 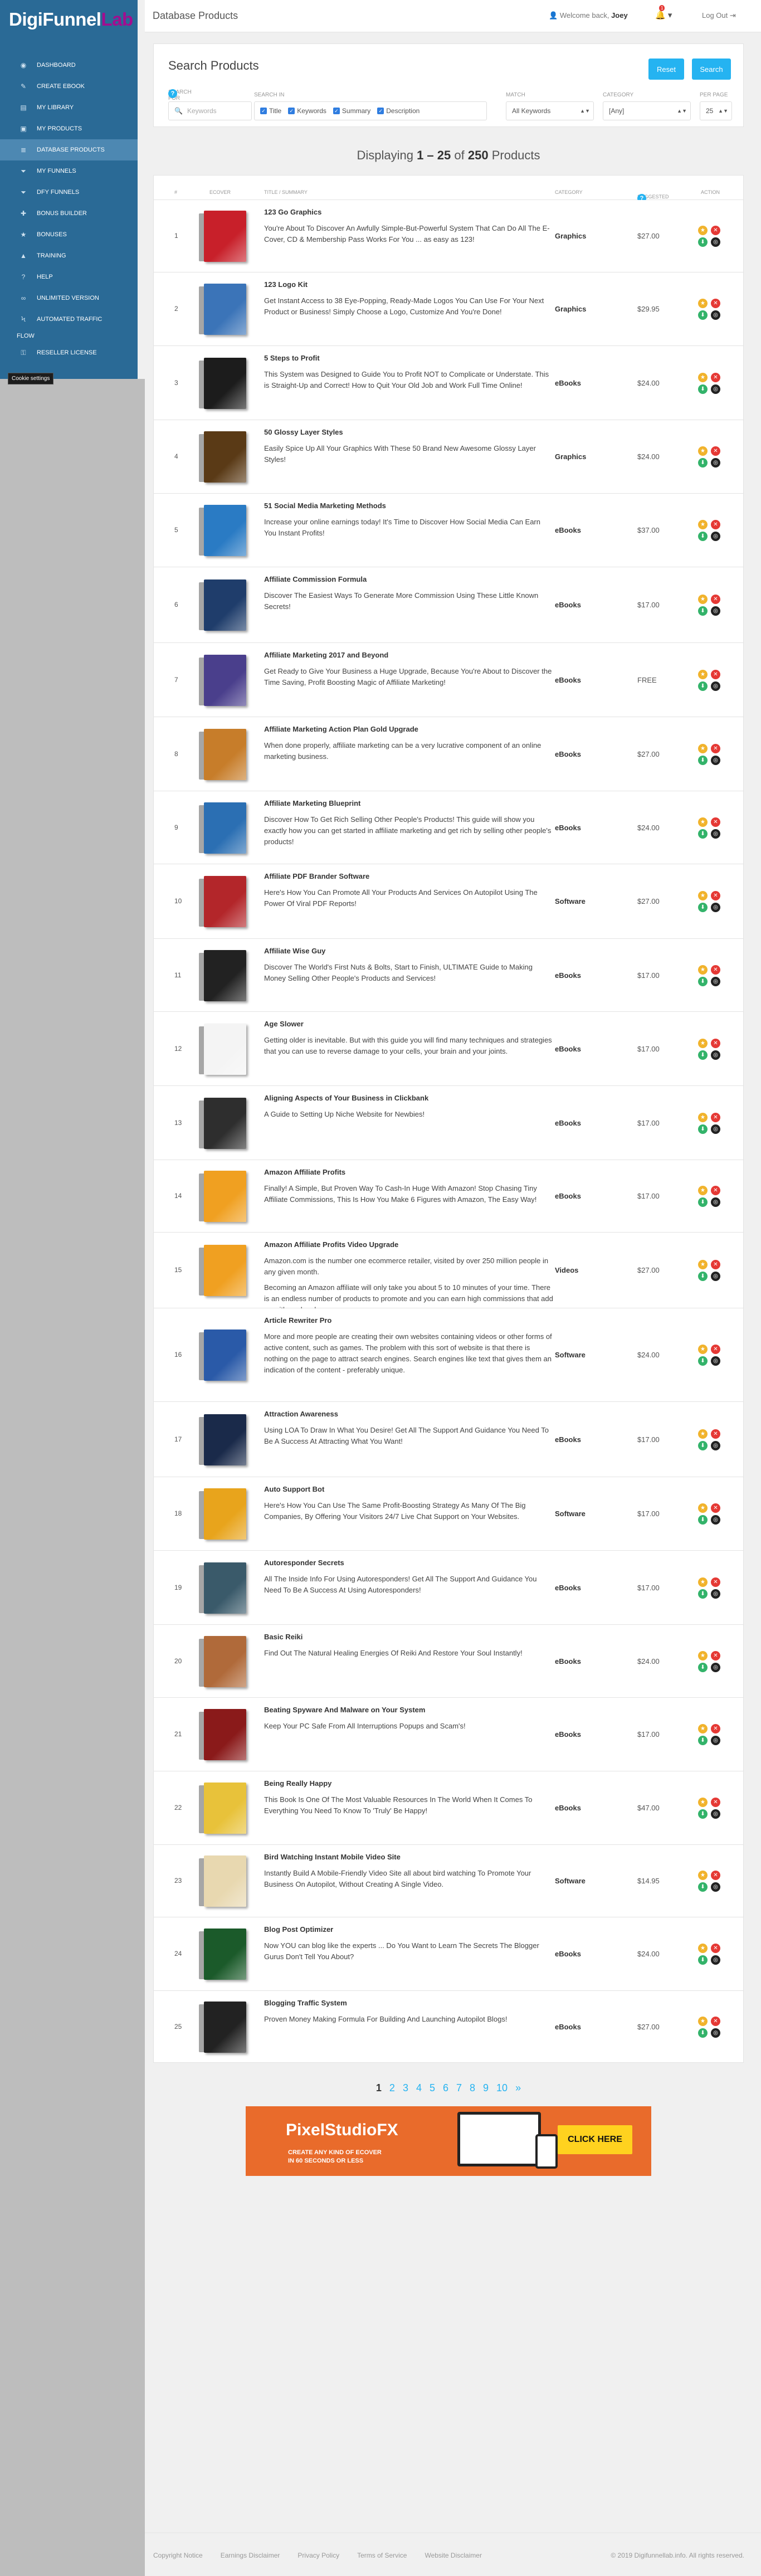 I want to click on pager-page: 8, so click(x=472, y=2088).